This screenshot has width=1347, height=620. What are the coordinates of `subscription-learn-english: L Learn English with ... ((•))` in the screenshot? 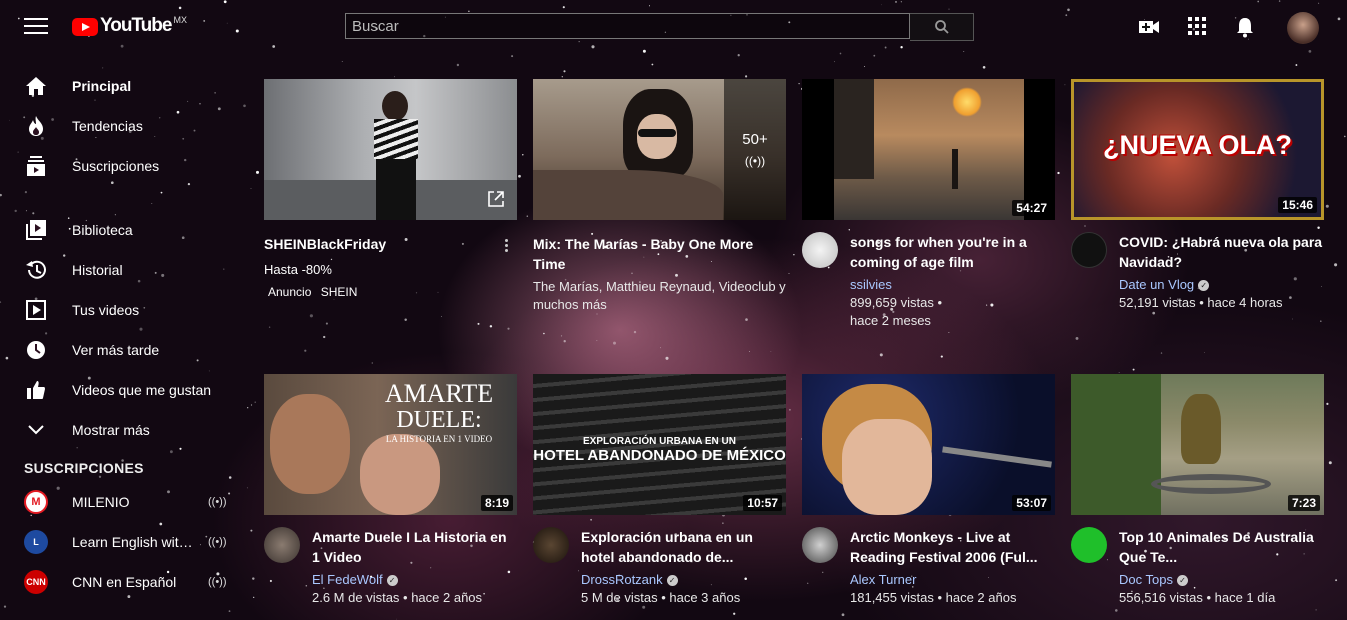 It's located at (120, 542).